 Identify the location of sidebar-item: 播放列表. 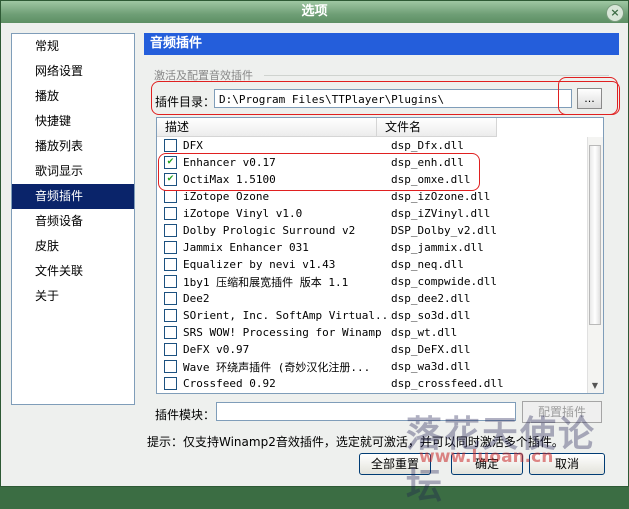
(73, 146).